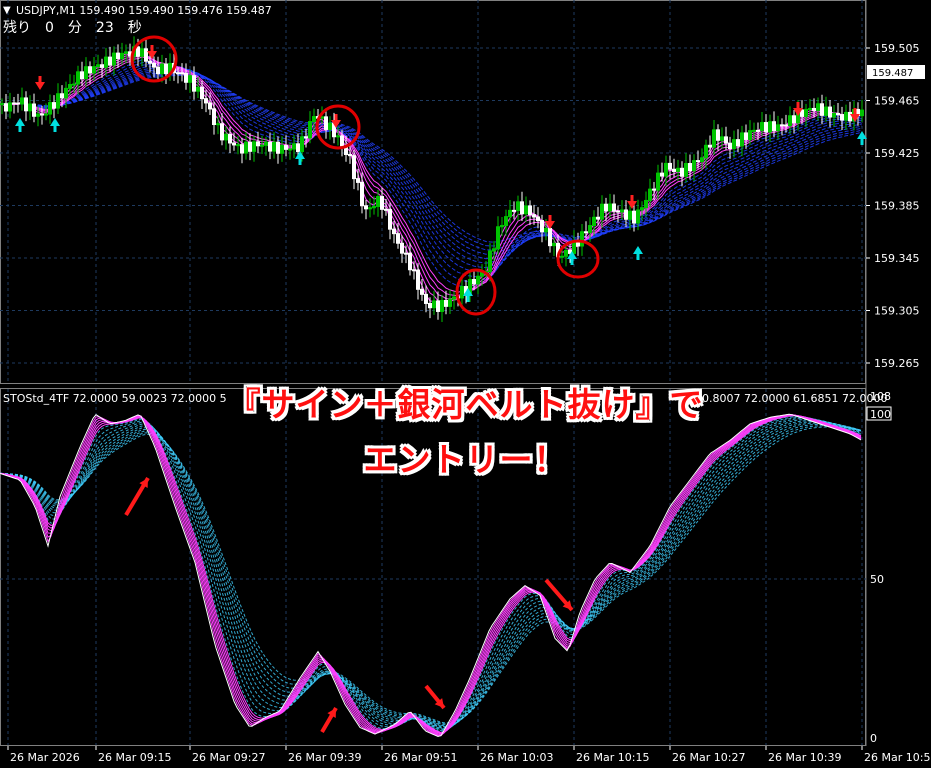  Describe the element at coordinates (873, 738) in the screenshot. I see `ind-scale-0: 0` at that location.